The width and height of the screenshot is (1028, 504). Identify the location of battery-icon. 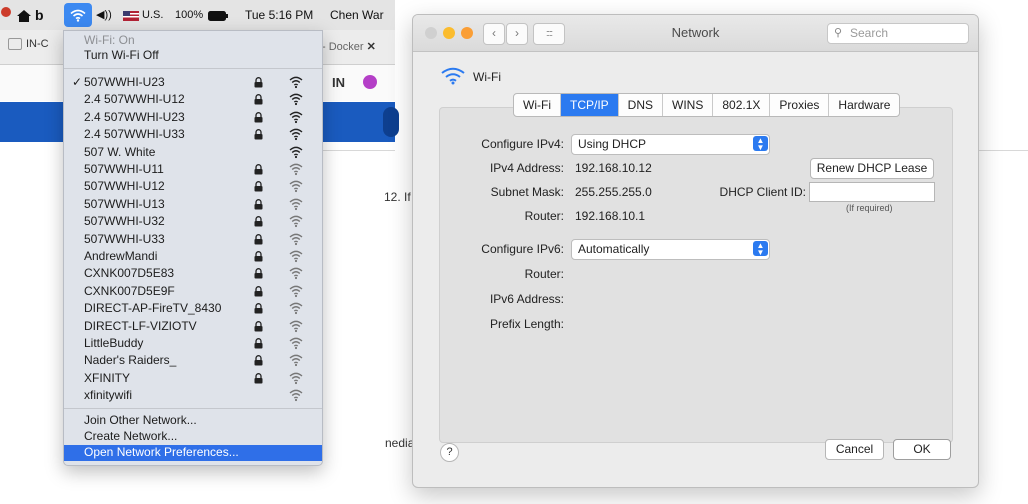
(218, 15).